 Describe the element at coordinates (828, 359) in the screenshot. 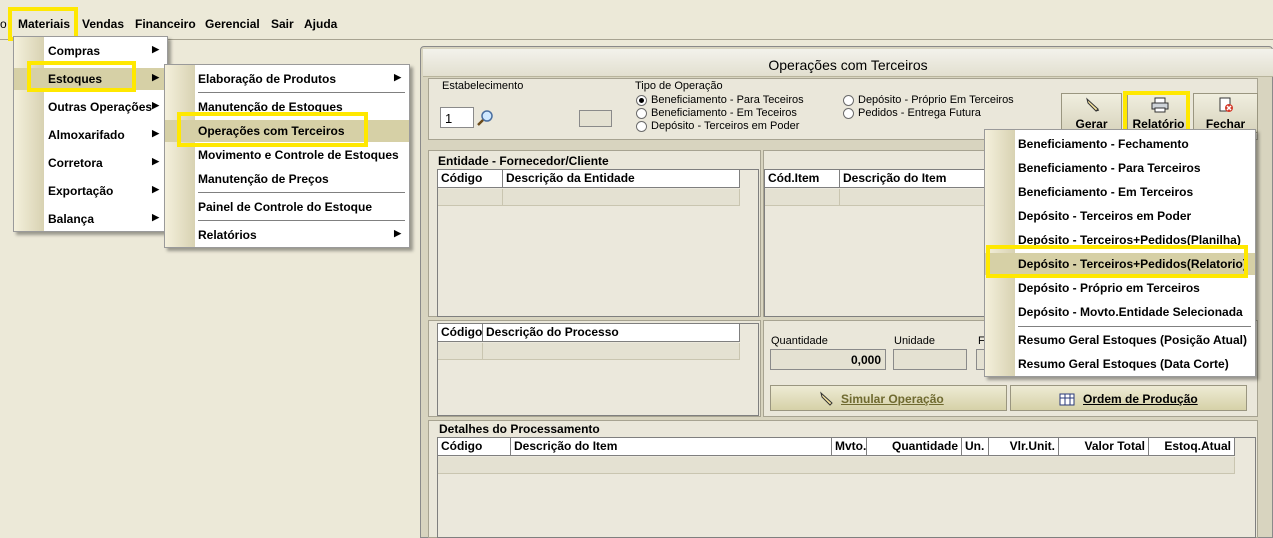

I see `quantidade-input: 0,000` at that location.